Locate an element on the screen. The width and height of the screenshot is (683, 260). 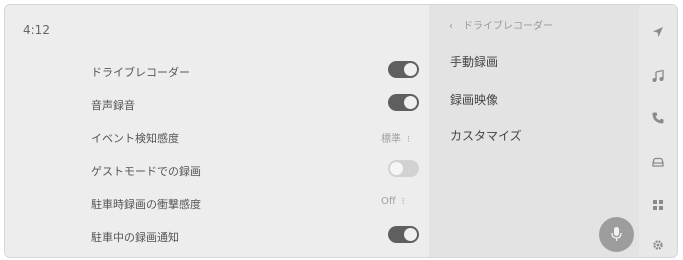
side-menu-title: ドライブレコーダー is located at coordinates (508, 26).